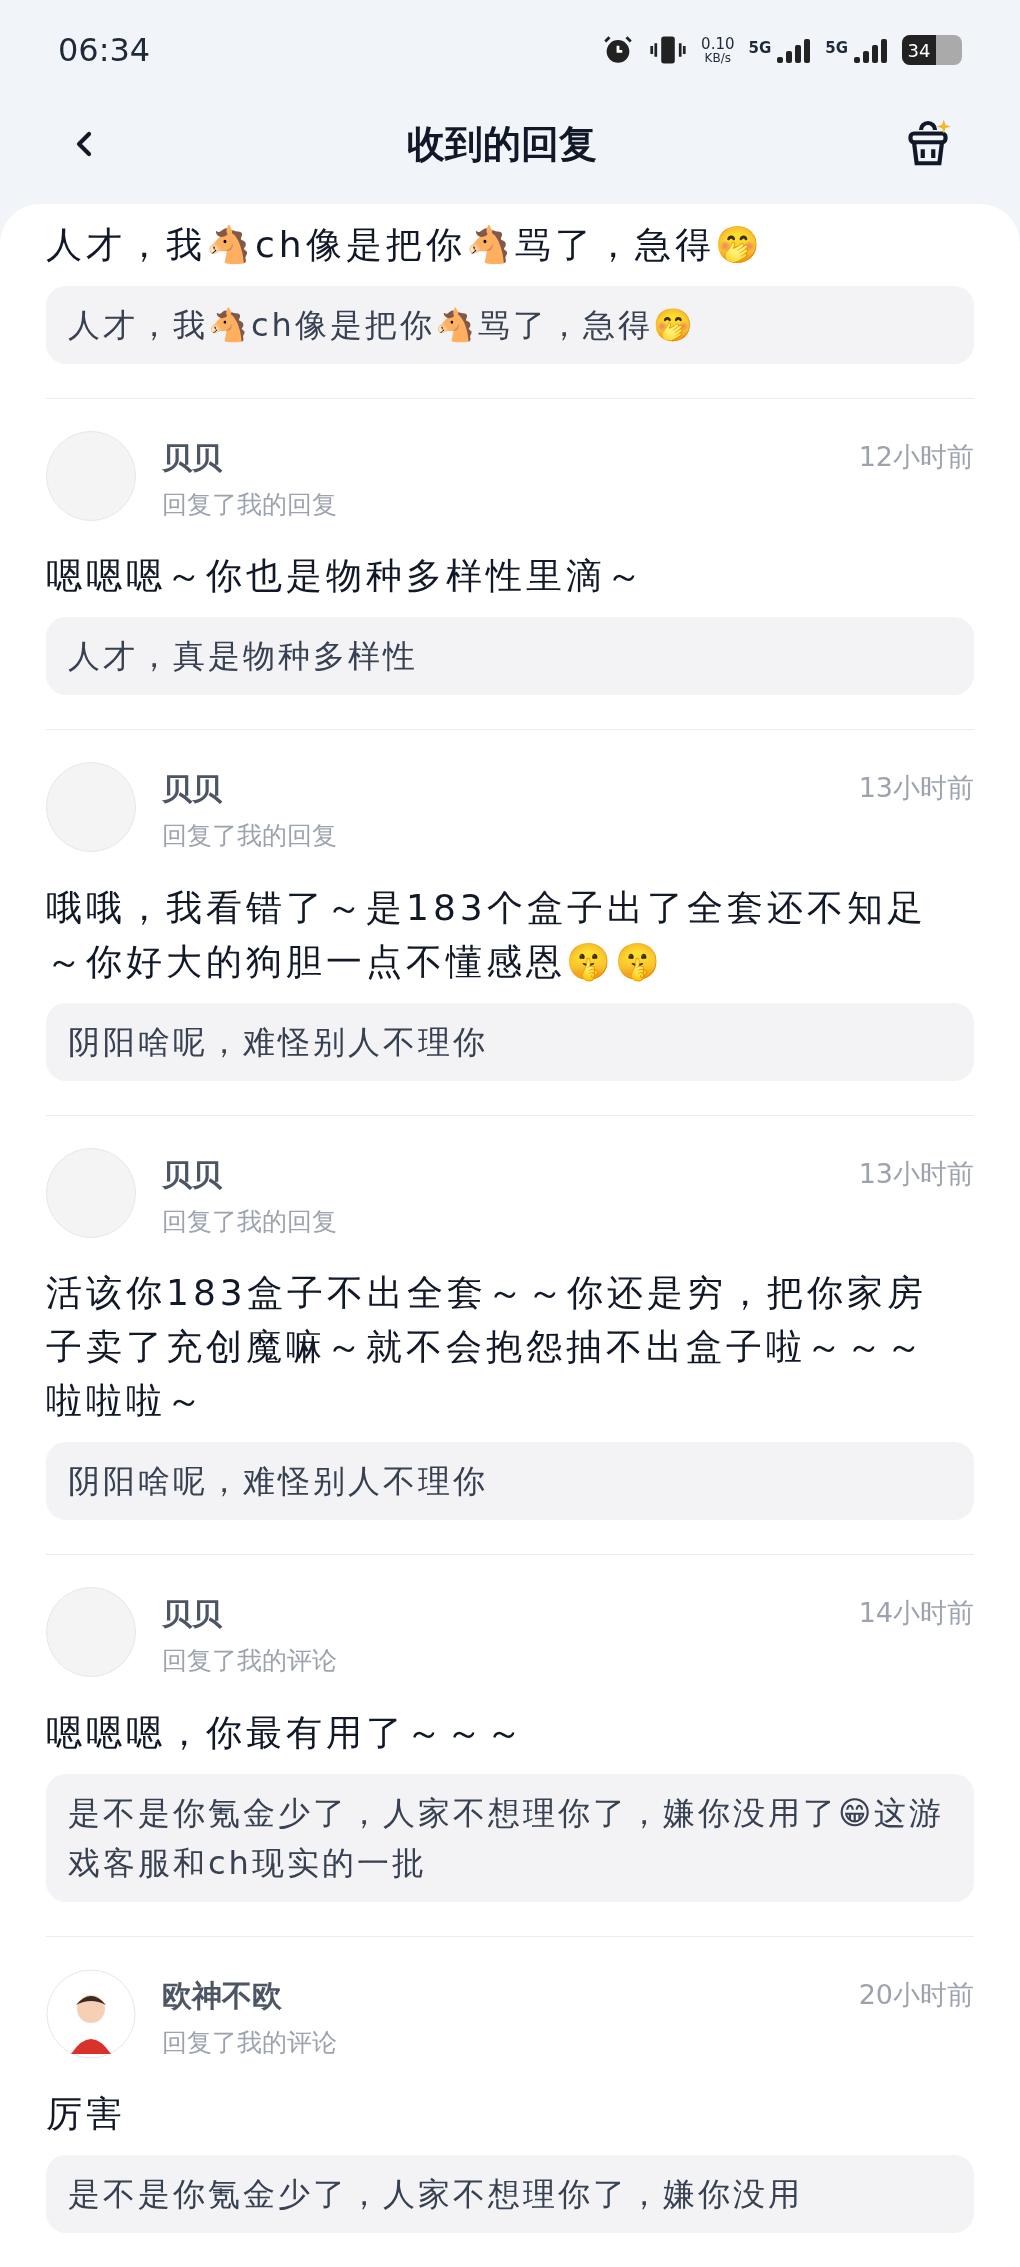  What do you see at coordinates (932, 50) in the screenshot?
I see `battery-indicator: 34` at bounding box center [932, 50].